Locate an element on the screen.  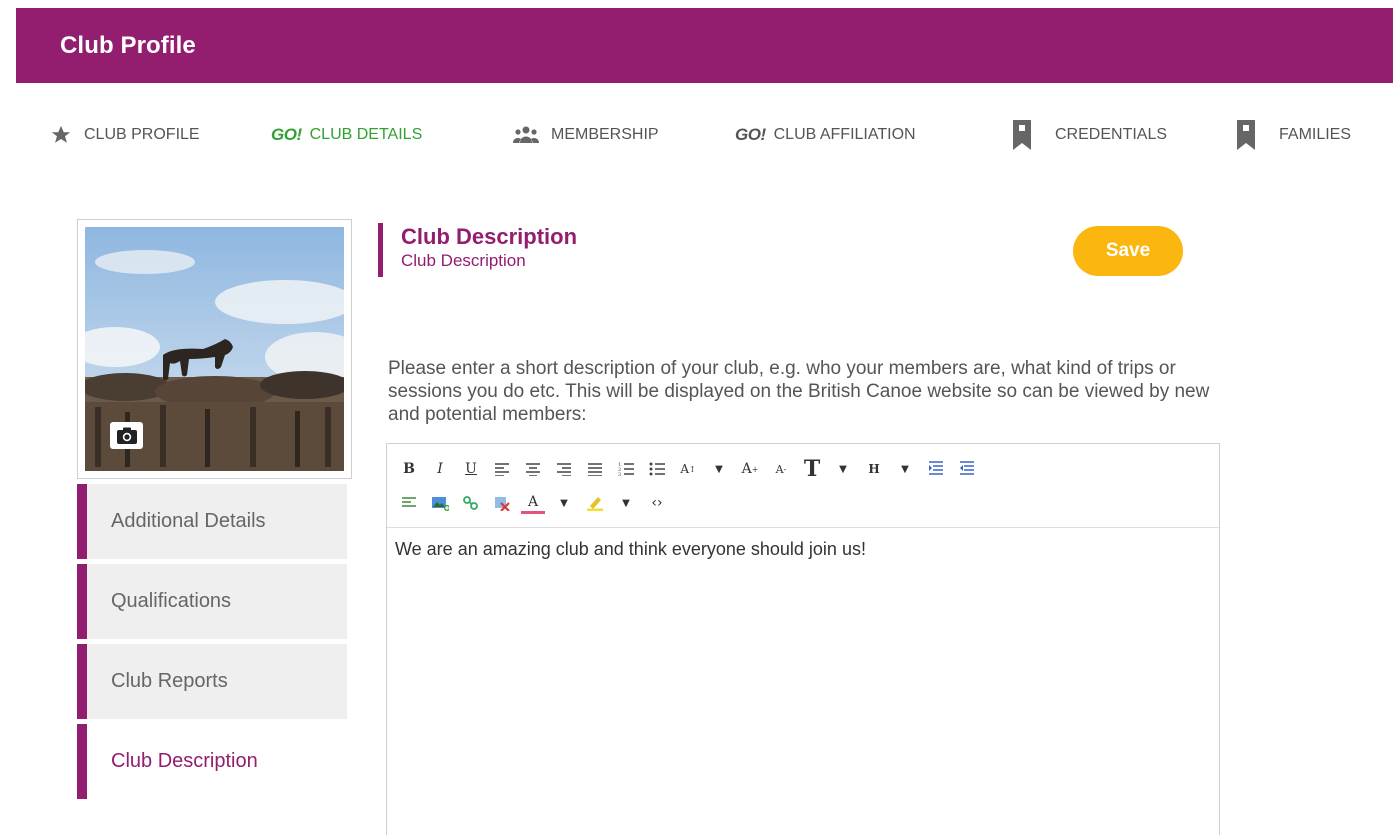
source-code-icon: ‹› is located at coordinates (657, 503).